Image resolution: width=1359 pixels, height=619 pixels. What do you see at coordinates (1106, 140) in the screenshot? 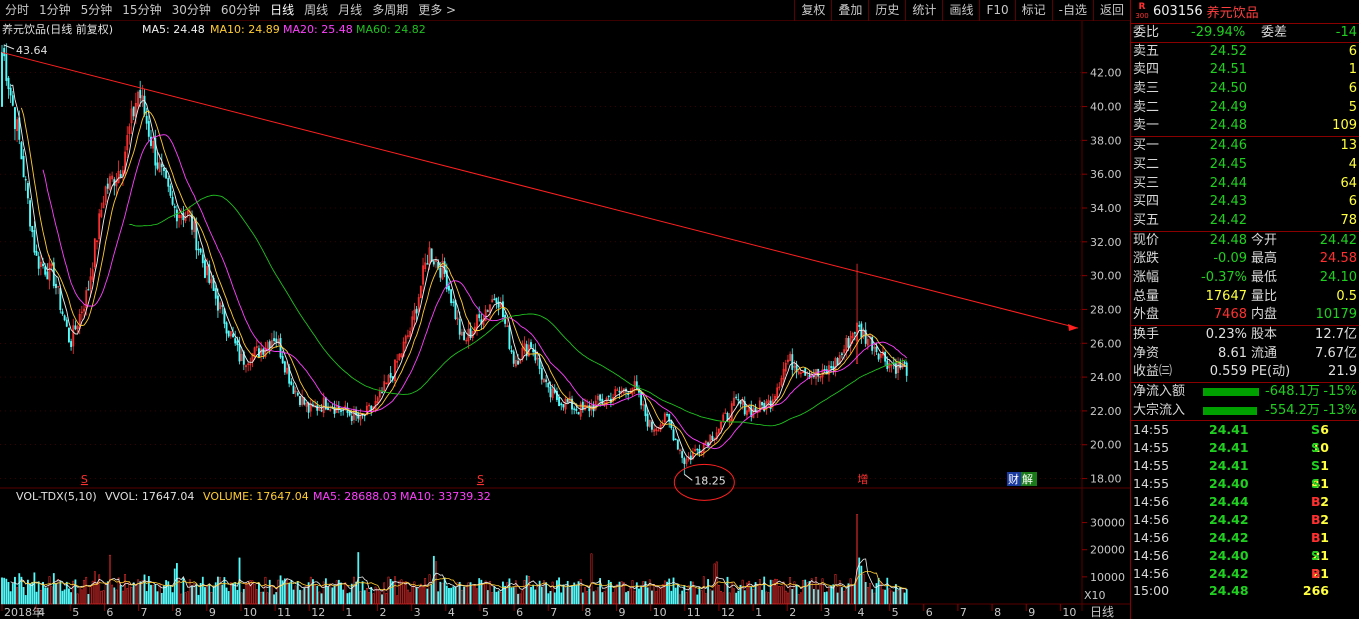
I see `price-tick-label: 38.00` at bounding box center [1106, 140].